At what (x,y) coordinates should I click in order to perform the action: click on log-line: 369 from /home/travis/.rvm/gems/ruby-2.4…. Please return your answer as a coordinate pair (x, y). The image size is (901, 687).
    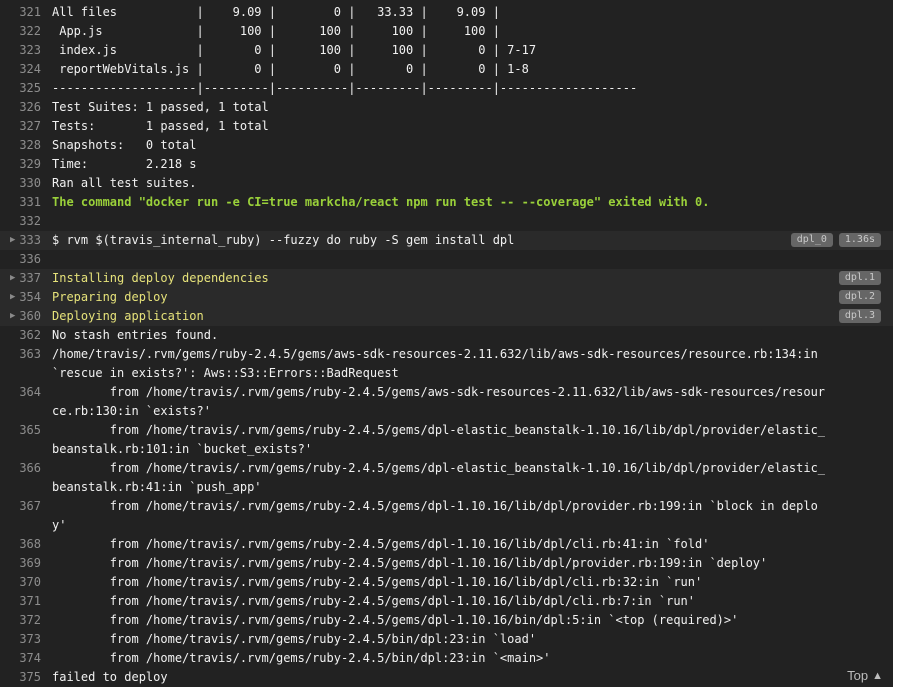
    Looking at the image, I should click on (446, 563).